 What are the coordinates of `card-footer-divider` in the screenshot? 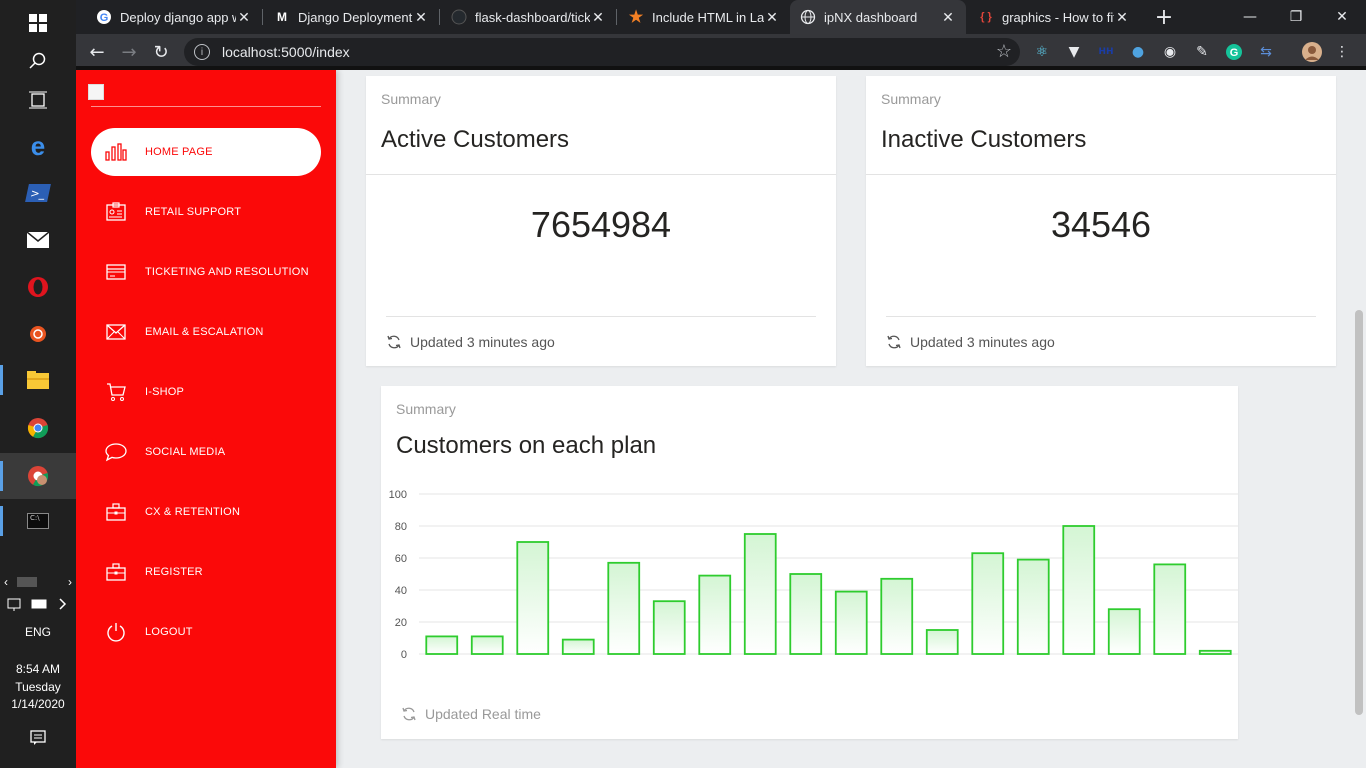 It's located at (1101, 316).